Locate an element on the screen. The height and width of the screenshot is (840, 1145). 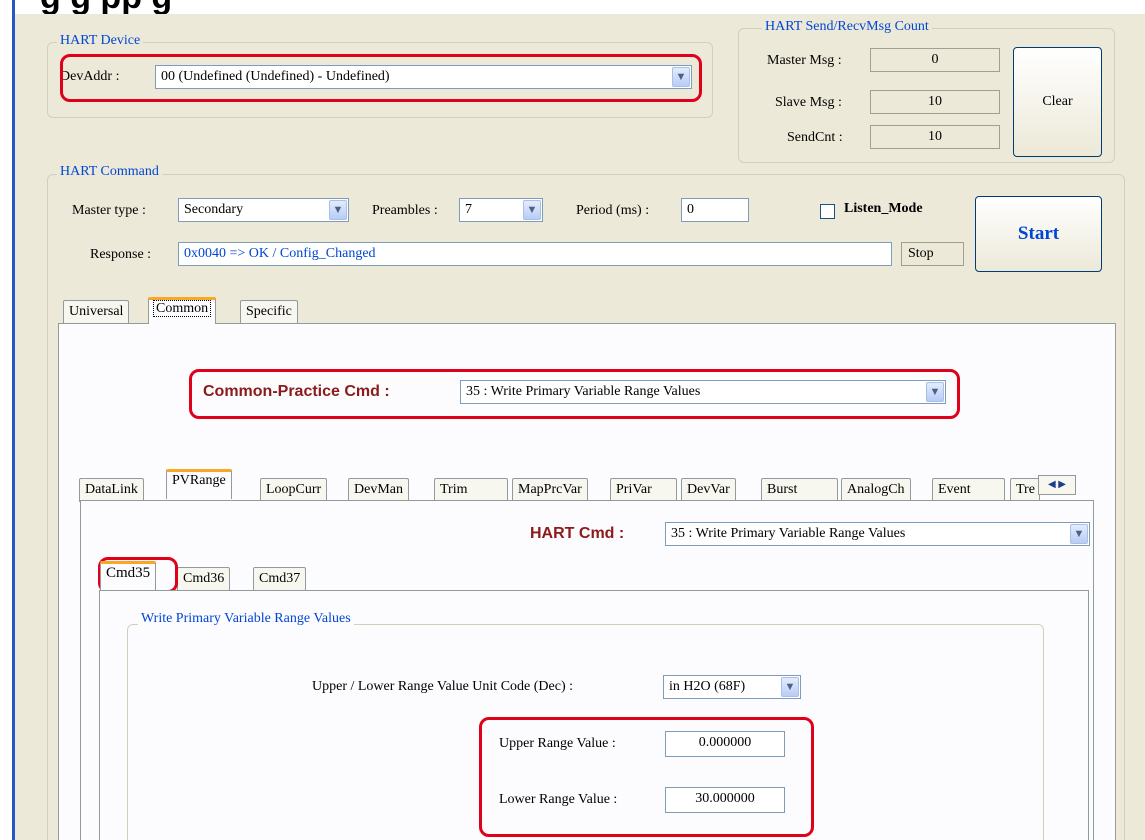
subtab-tre: Tre is located at coordinates (1025, 490).